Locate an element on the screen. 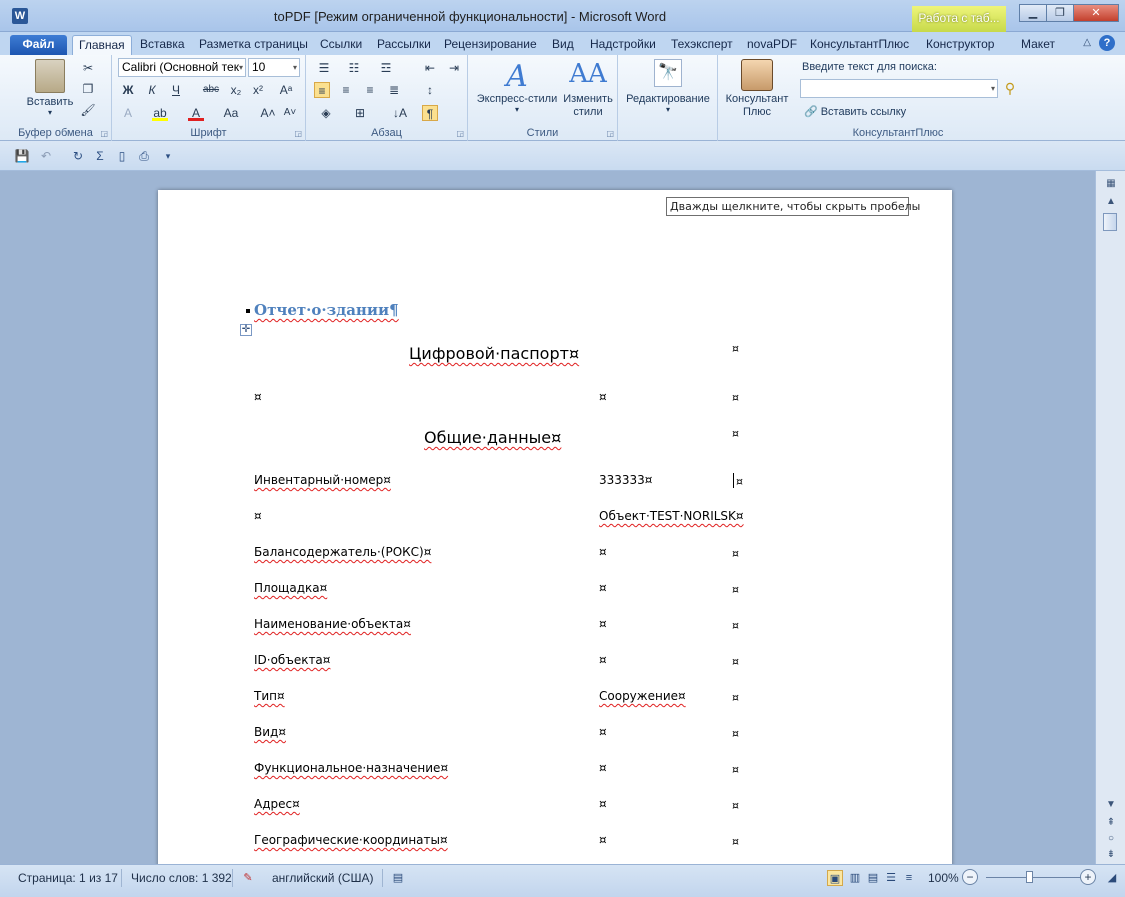 The height and width of the screenshot is (897, 1125). editing-button: 🔭 Редактирование ▾ is located at coordinates (668, 86).